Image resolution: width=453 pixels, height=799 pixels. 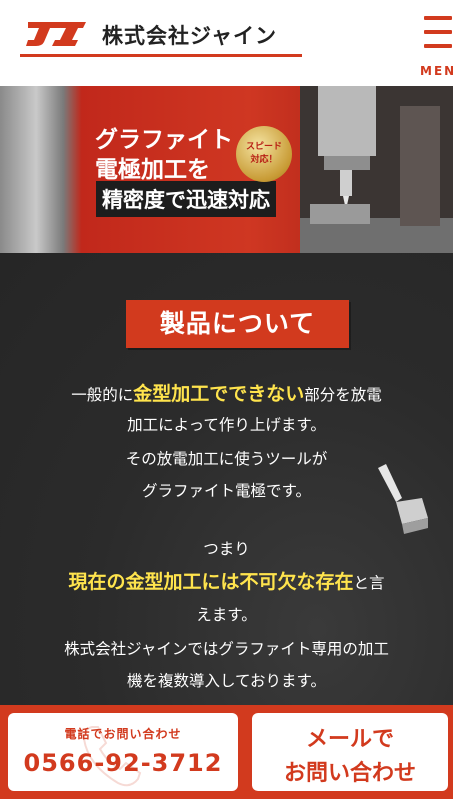 I want to click on menu-label: MENU, so click(x=436, y=71).